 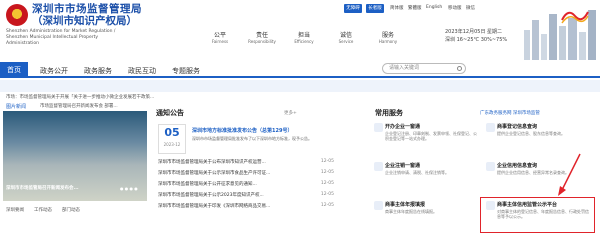 I want to click on service-desc: 企业注销申请、清税、社保注销等。, so click(x=417, y=172).